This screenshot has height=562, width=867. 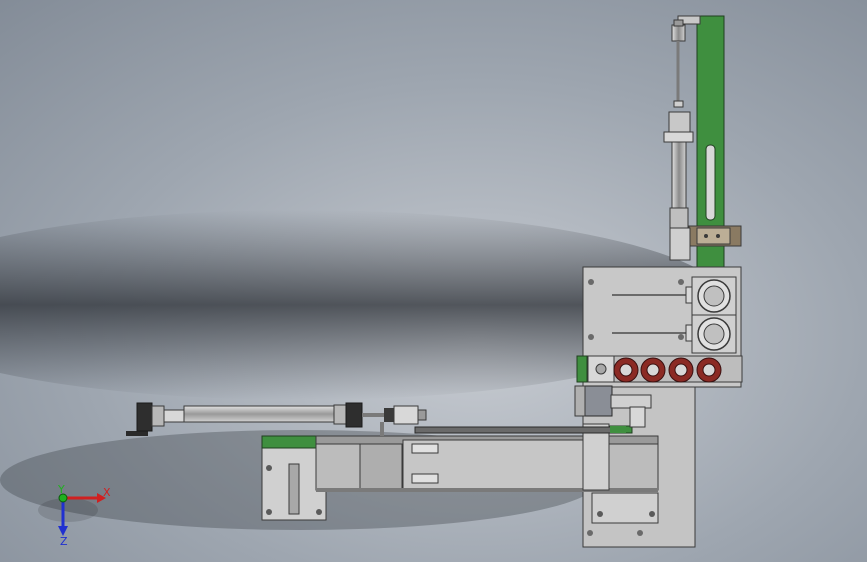 What do you see at coordinates (174, 416) in the screenshot?
I see `cylinder-rear-fitting` at bounding box center [174, 416].